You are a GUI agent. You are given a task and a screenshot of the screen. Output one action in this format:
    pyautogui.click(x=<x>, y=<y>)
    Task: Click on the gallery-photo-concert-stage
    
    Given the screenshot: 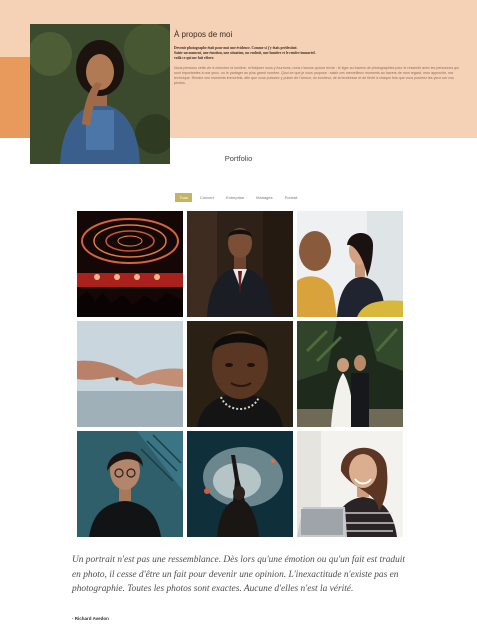 What is the action you would take?
    pyautogui.click(x=130, y=264)
    